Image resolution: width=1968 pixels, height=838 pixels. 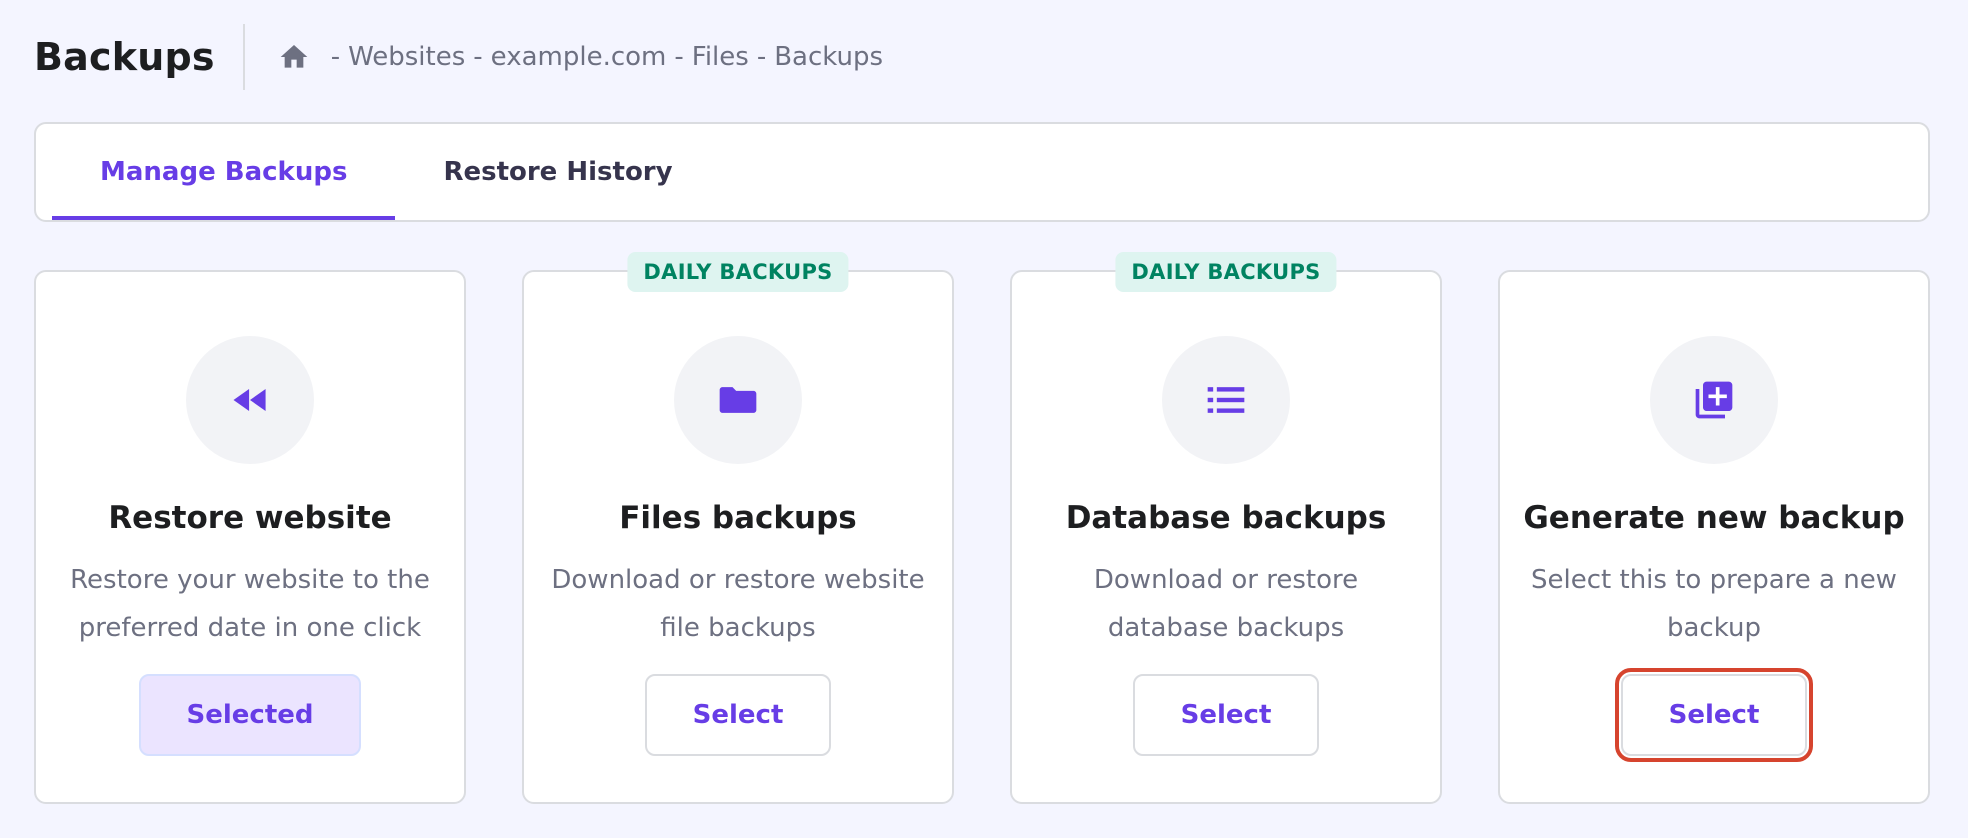 What do you see at coordinates (1226, 604) in the screenshot?
I see `card-description: Download or restore database backups` at bounding box center [1226, 604].